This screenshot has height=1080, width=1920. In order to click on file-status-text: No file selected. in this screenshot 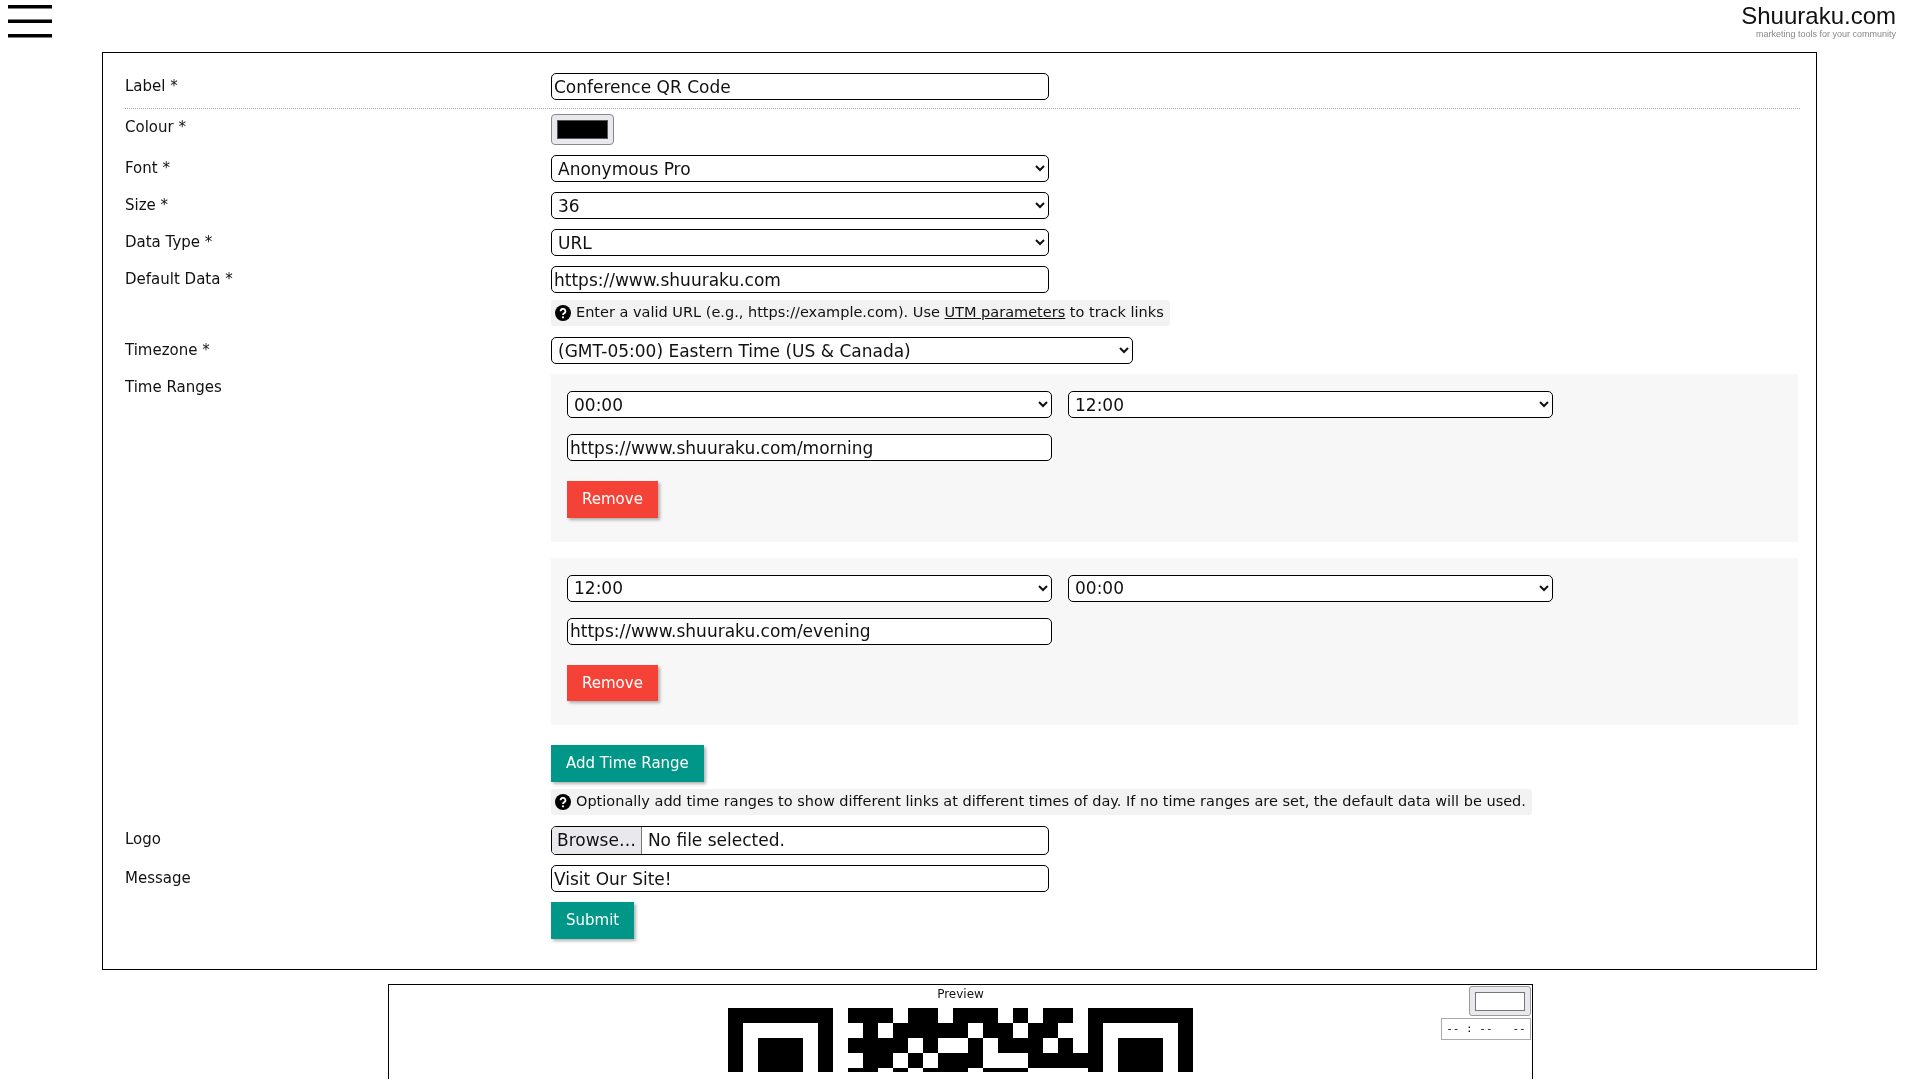, I will do `click(716, 840)`.